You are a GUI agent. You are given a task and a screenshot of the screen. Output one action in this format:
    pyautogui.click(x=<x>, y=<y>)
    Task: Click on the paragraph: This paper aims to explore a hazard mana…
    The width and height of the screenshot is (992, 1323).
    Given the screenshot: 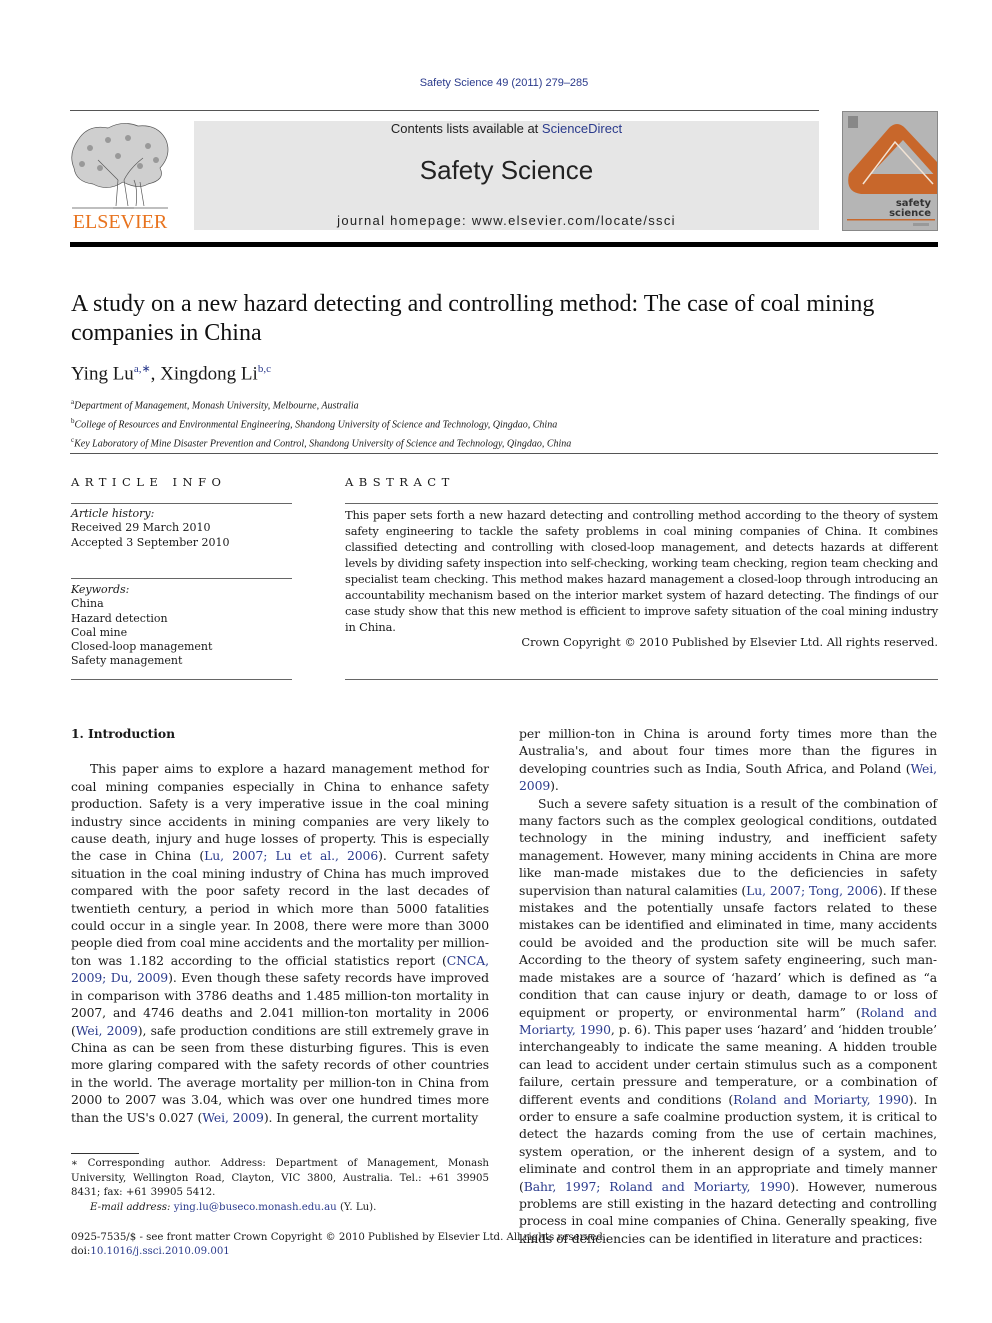 What is the action you would take?
    pyautogui.click(x=280, y=943)
    